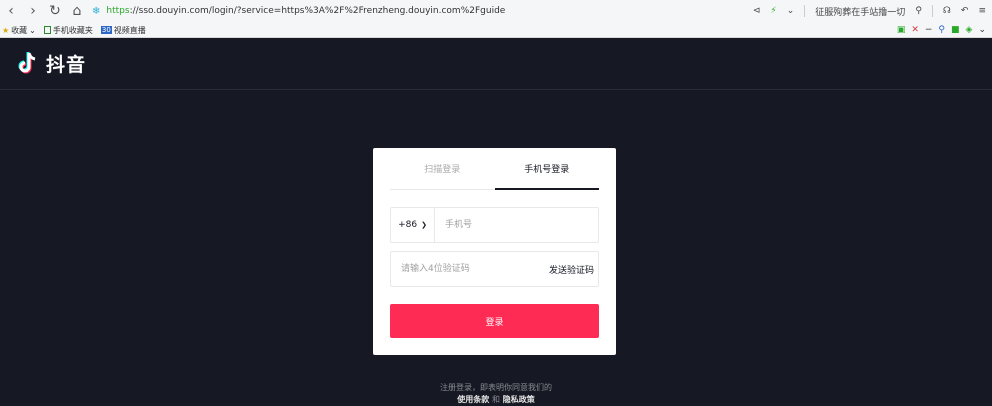  What do you see at coordinates (969, 30) in the screenshot?
I see `shield-icon: ◈` at bounding box center [969, 30].